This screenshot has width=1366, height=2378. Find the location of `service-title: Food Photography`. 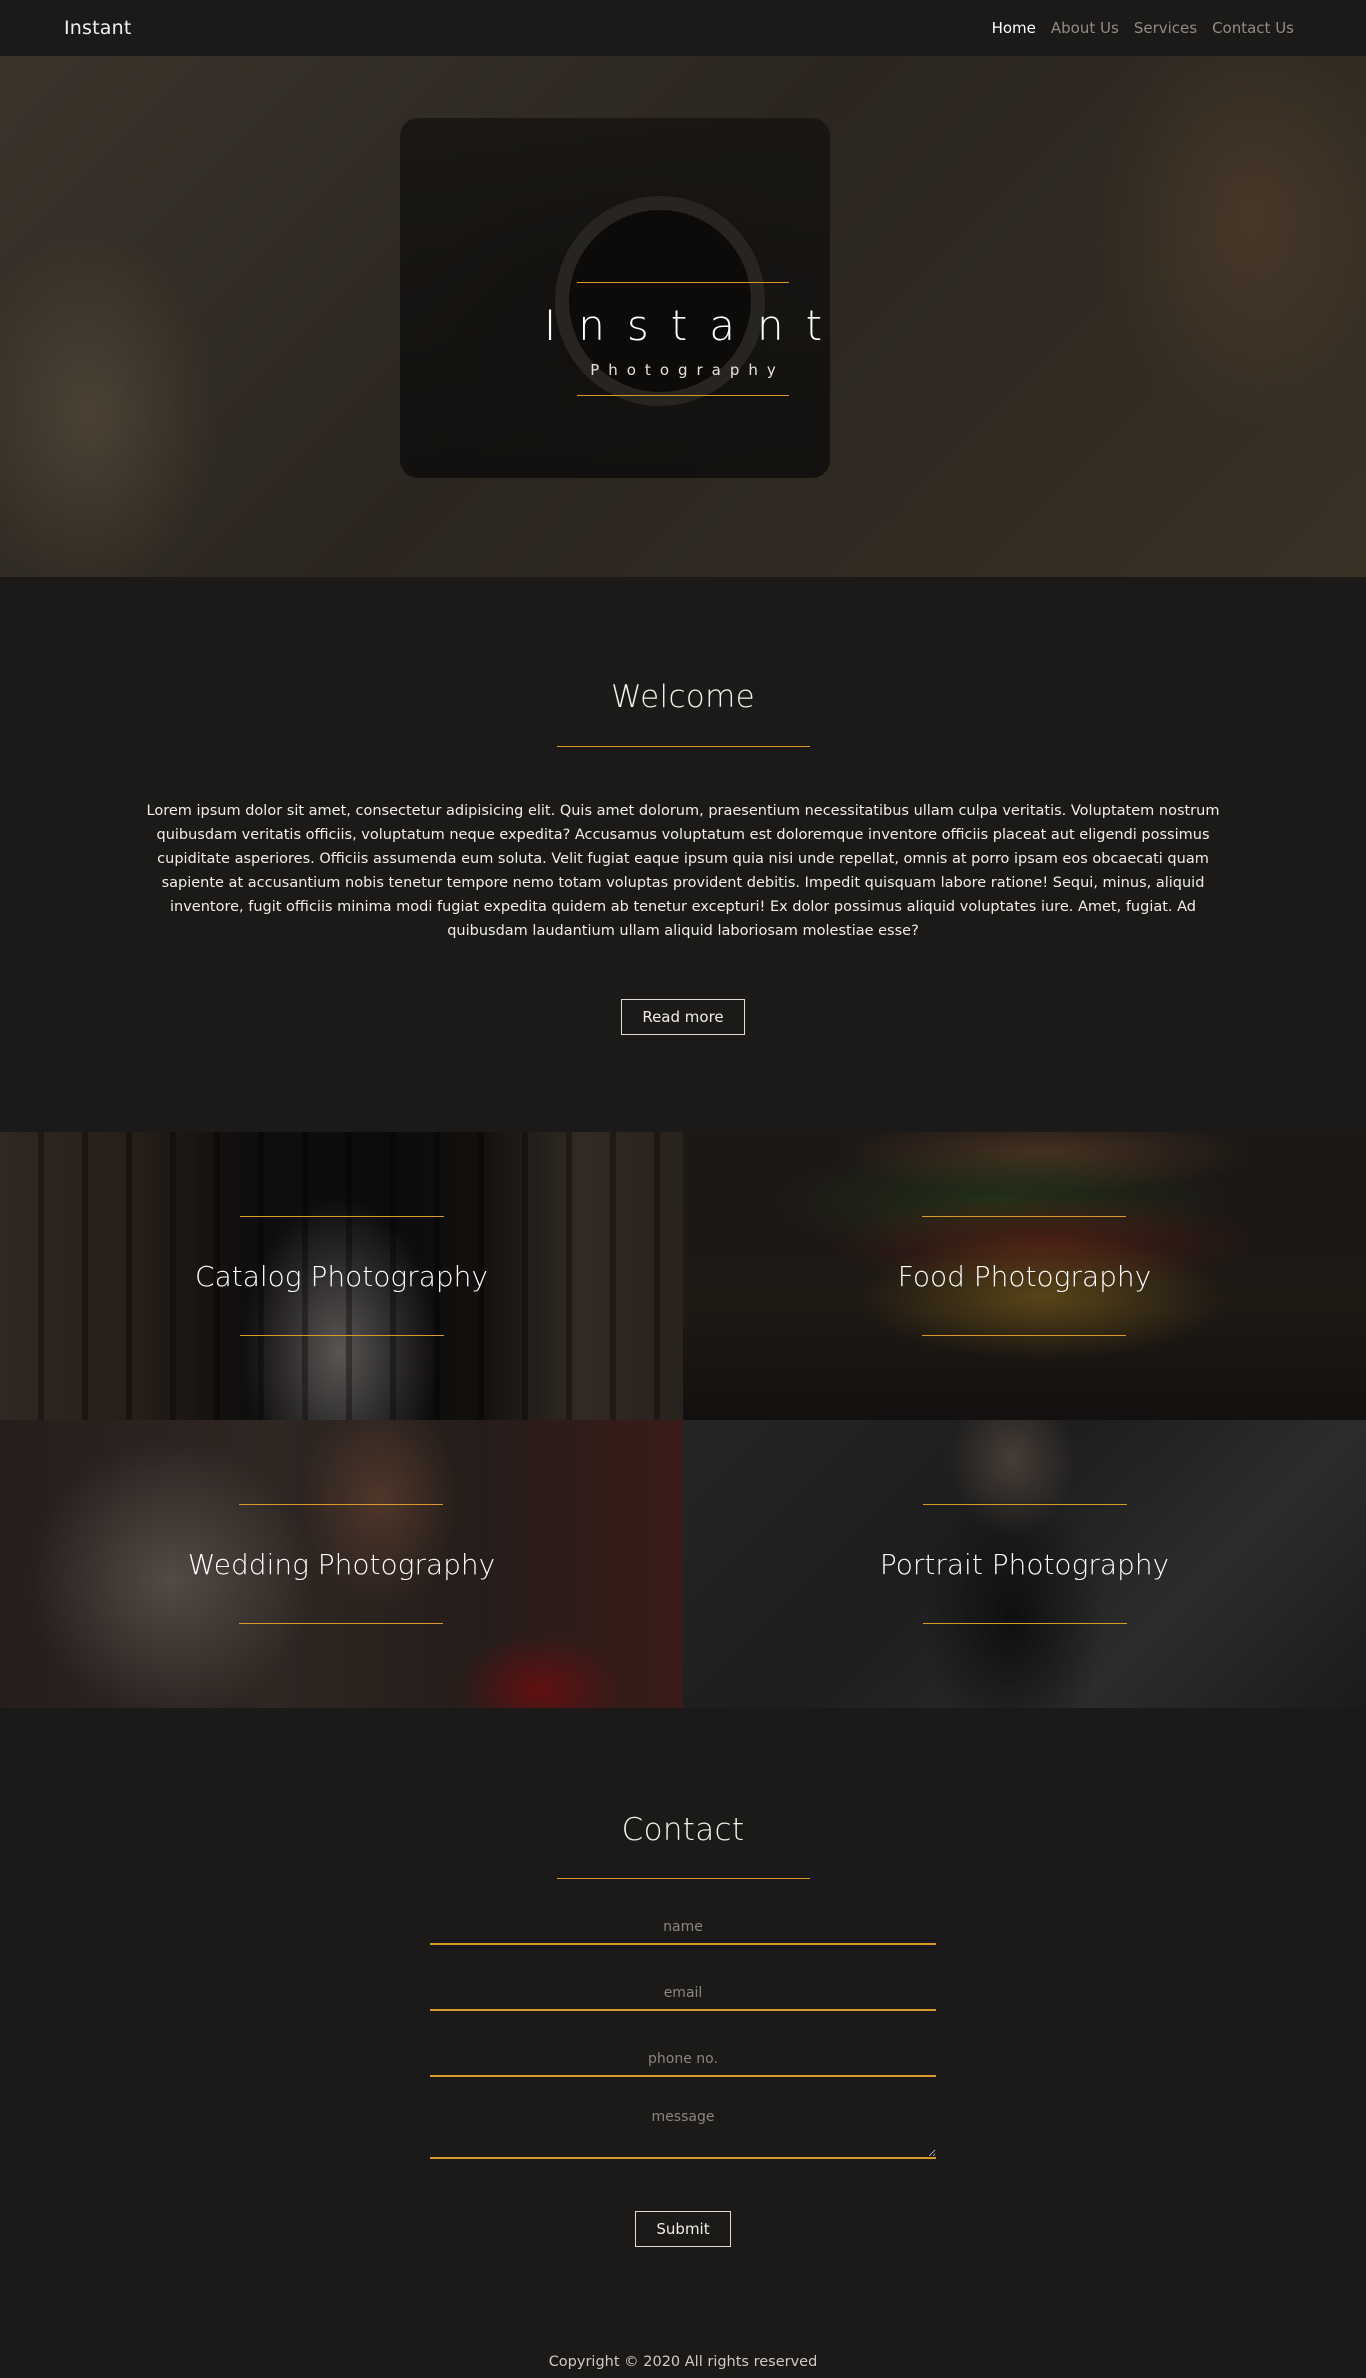

service-title: Food Photography is located at coordinates (1024, 1276).